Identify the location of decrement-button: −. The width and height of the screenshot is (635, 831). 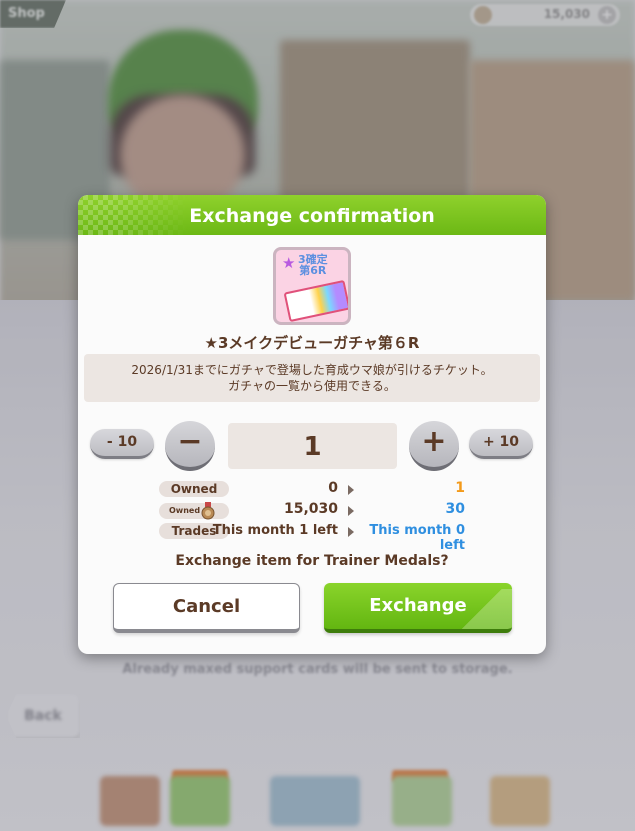
(190, 446).